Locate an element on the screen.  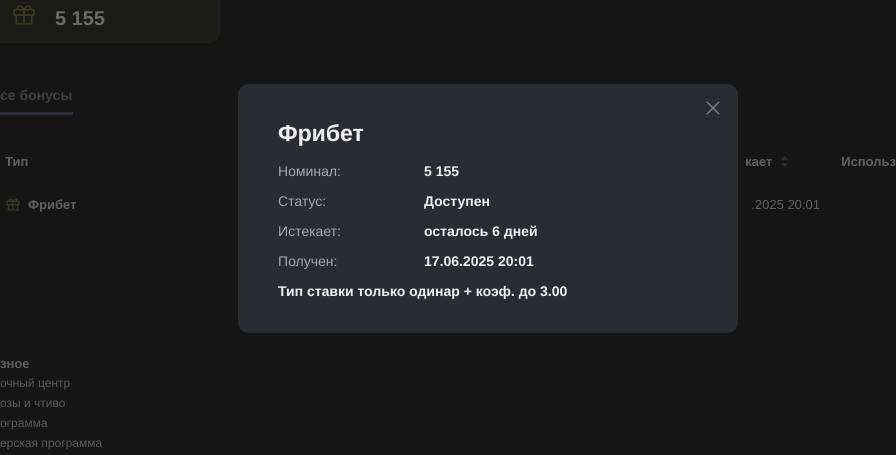
footer-heading: зное is located at coordinates (15, 364).